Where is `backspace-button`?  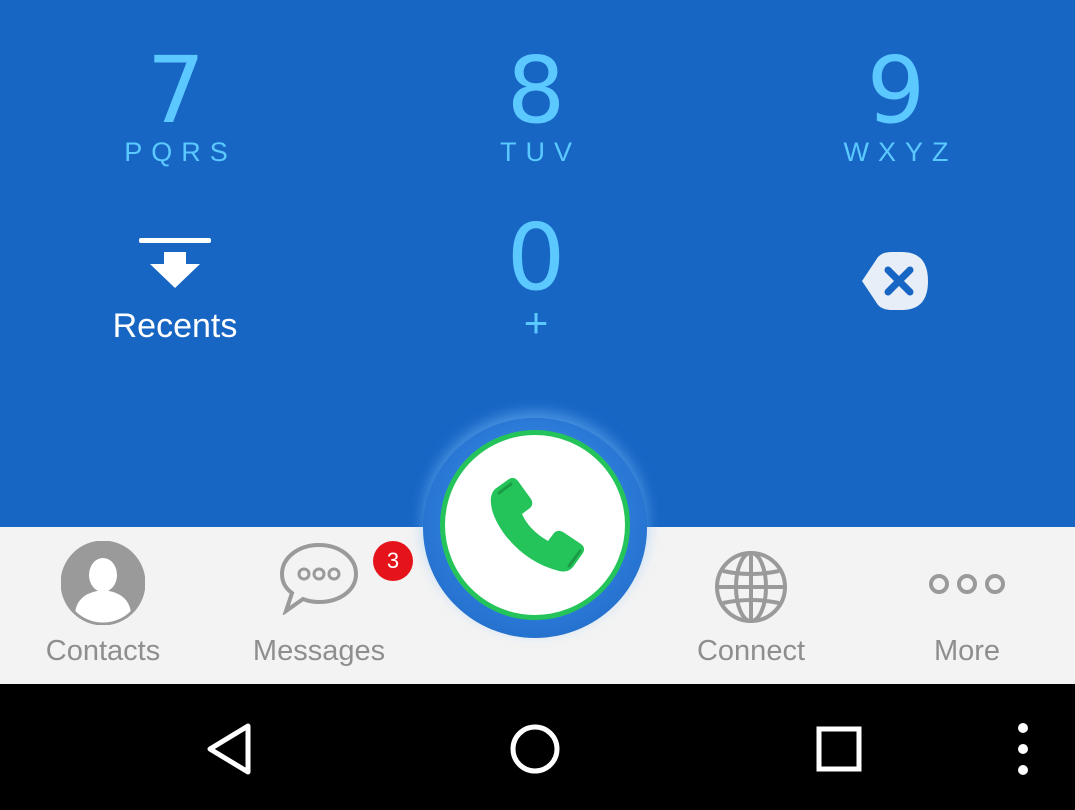 backspace-button is located at coordinates (896, 281).